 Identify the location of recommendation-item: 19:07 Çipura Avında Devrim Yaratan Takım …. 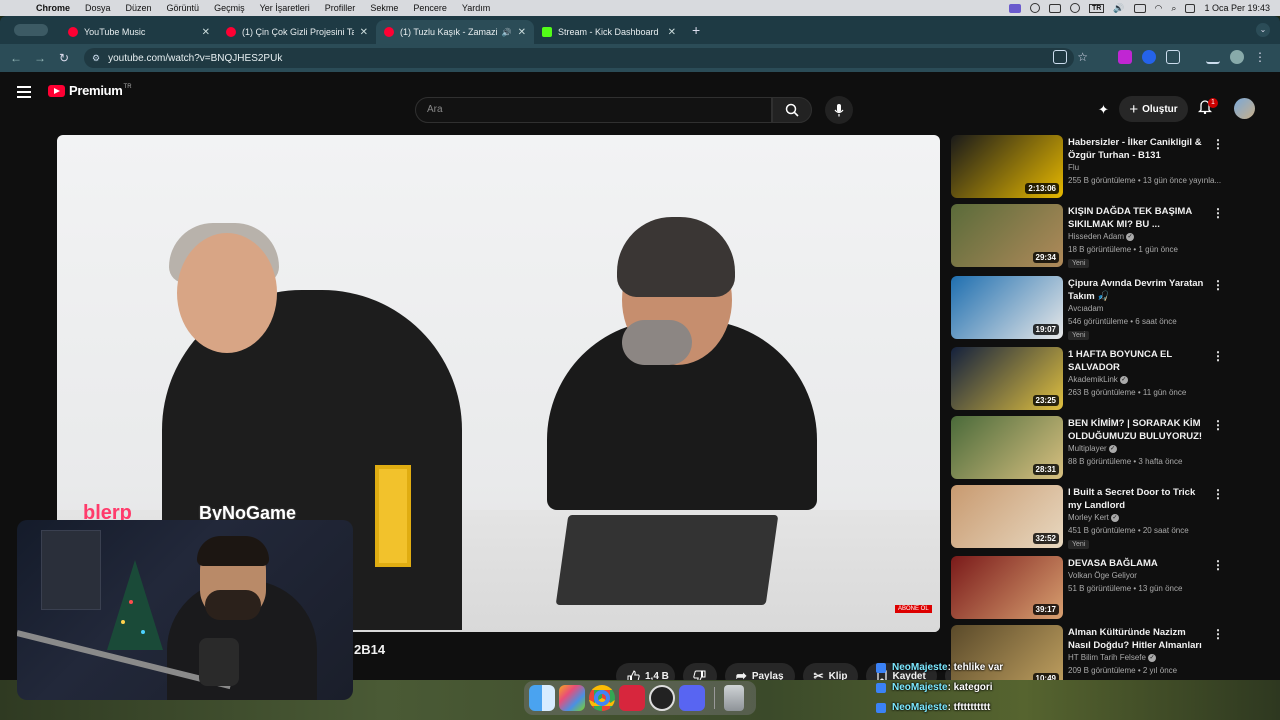
(1090, 309).